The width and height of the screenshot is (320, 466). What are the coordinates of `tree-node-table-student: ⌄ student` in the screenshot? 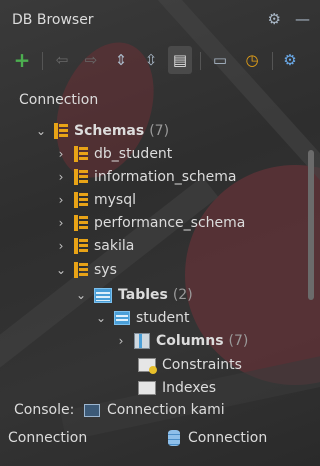 It's located at (142, 318).